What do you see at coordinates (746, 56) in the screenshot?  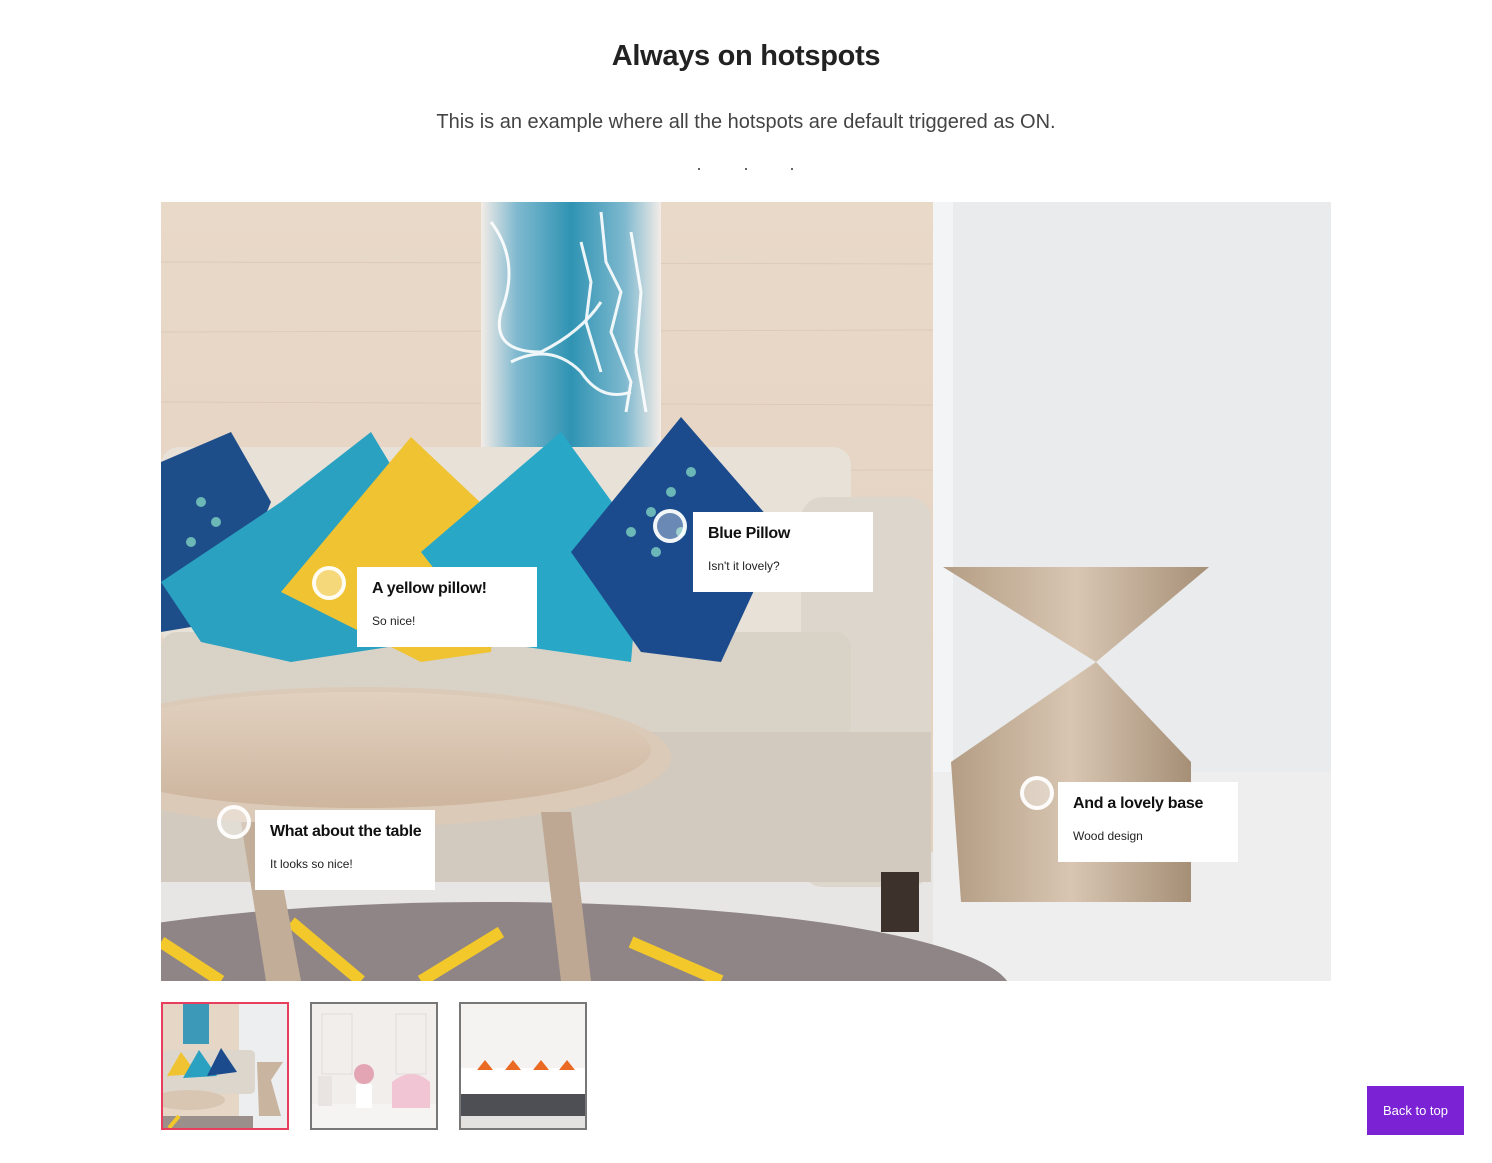 I see `page-title: Always on hotspots` at bounding box center [746, 56].